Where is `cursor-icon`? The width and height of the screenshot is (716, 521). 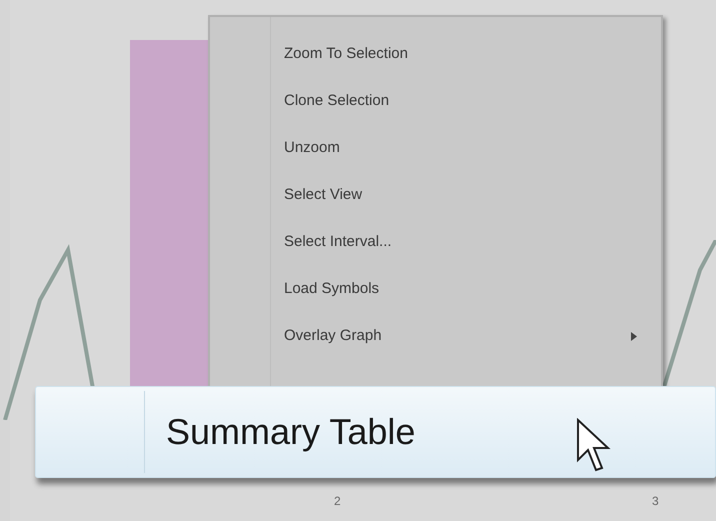 cursor-icon is located at coordinates (594, 446).